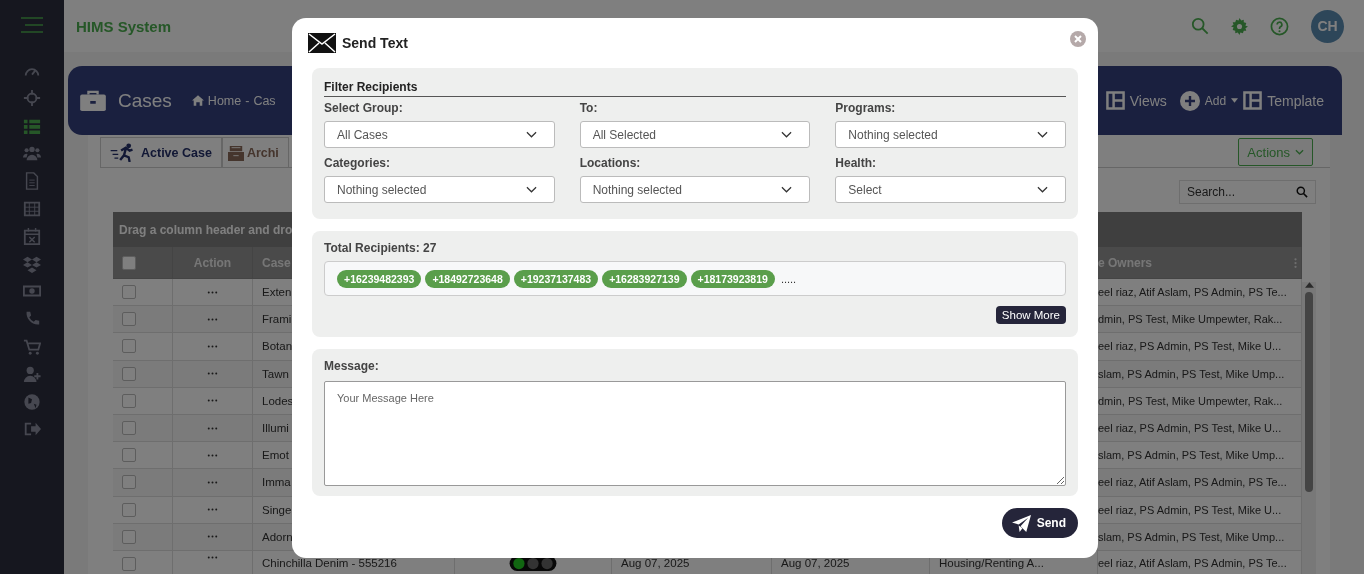 The width and height of the screenshot is (1364, 574). Describe the element at coordinates (589, 108) in the screenshot. I see `field-label: To:` at that location.